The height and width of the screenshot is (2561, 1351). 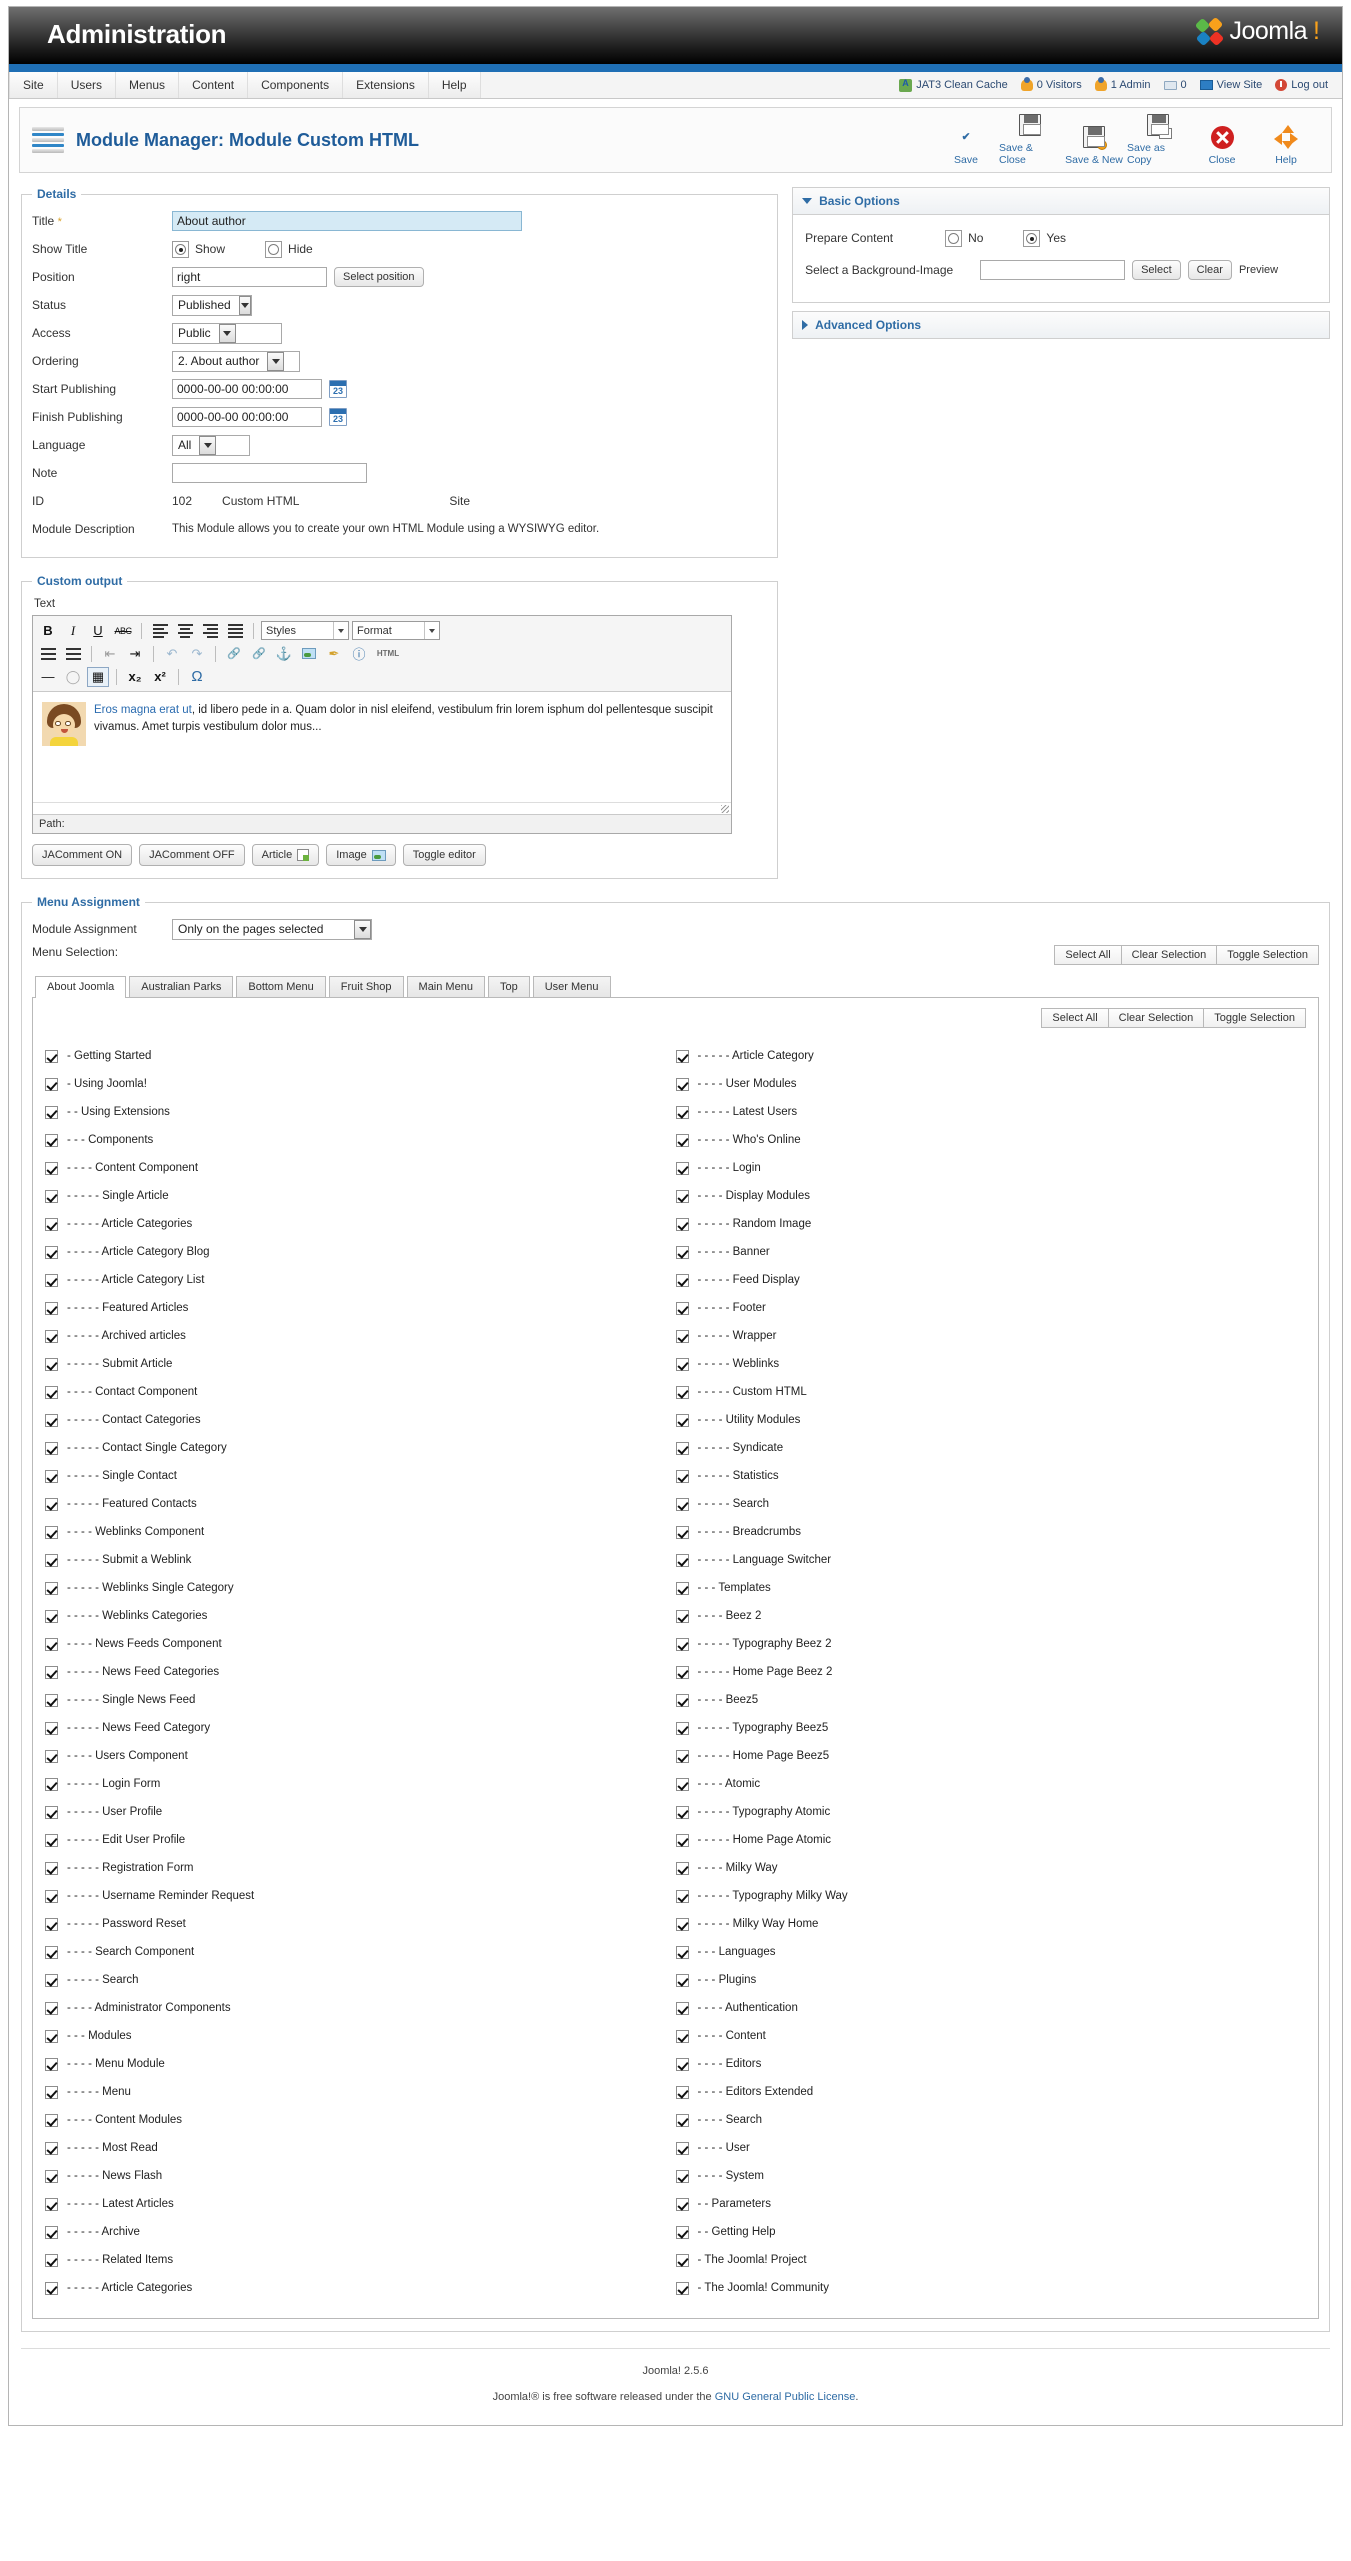 I want to click on title-input, so click(x=347, y=221).